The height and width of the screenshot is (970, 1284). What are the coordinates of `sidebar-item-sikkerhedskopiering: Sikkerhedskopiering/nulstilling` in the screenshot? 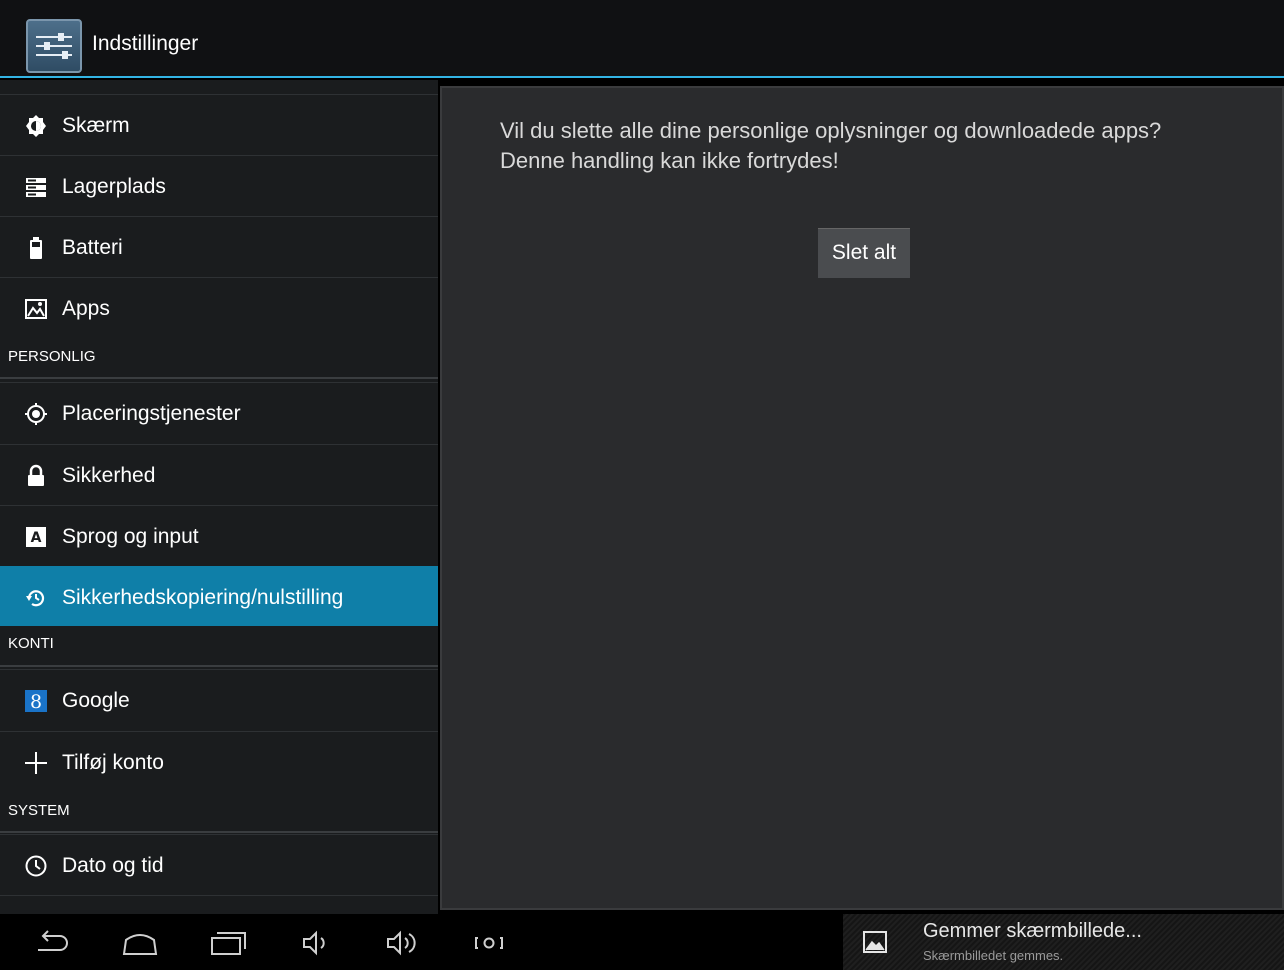 It's located at (219, 596).